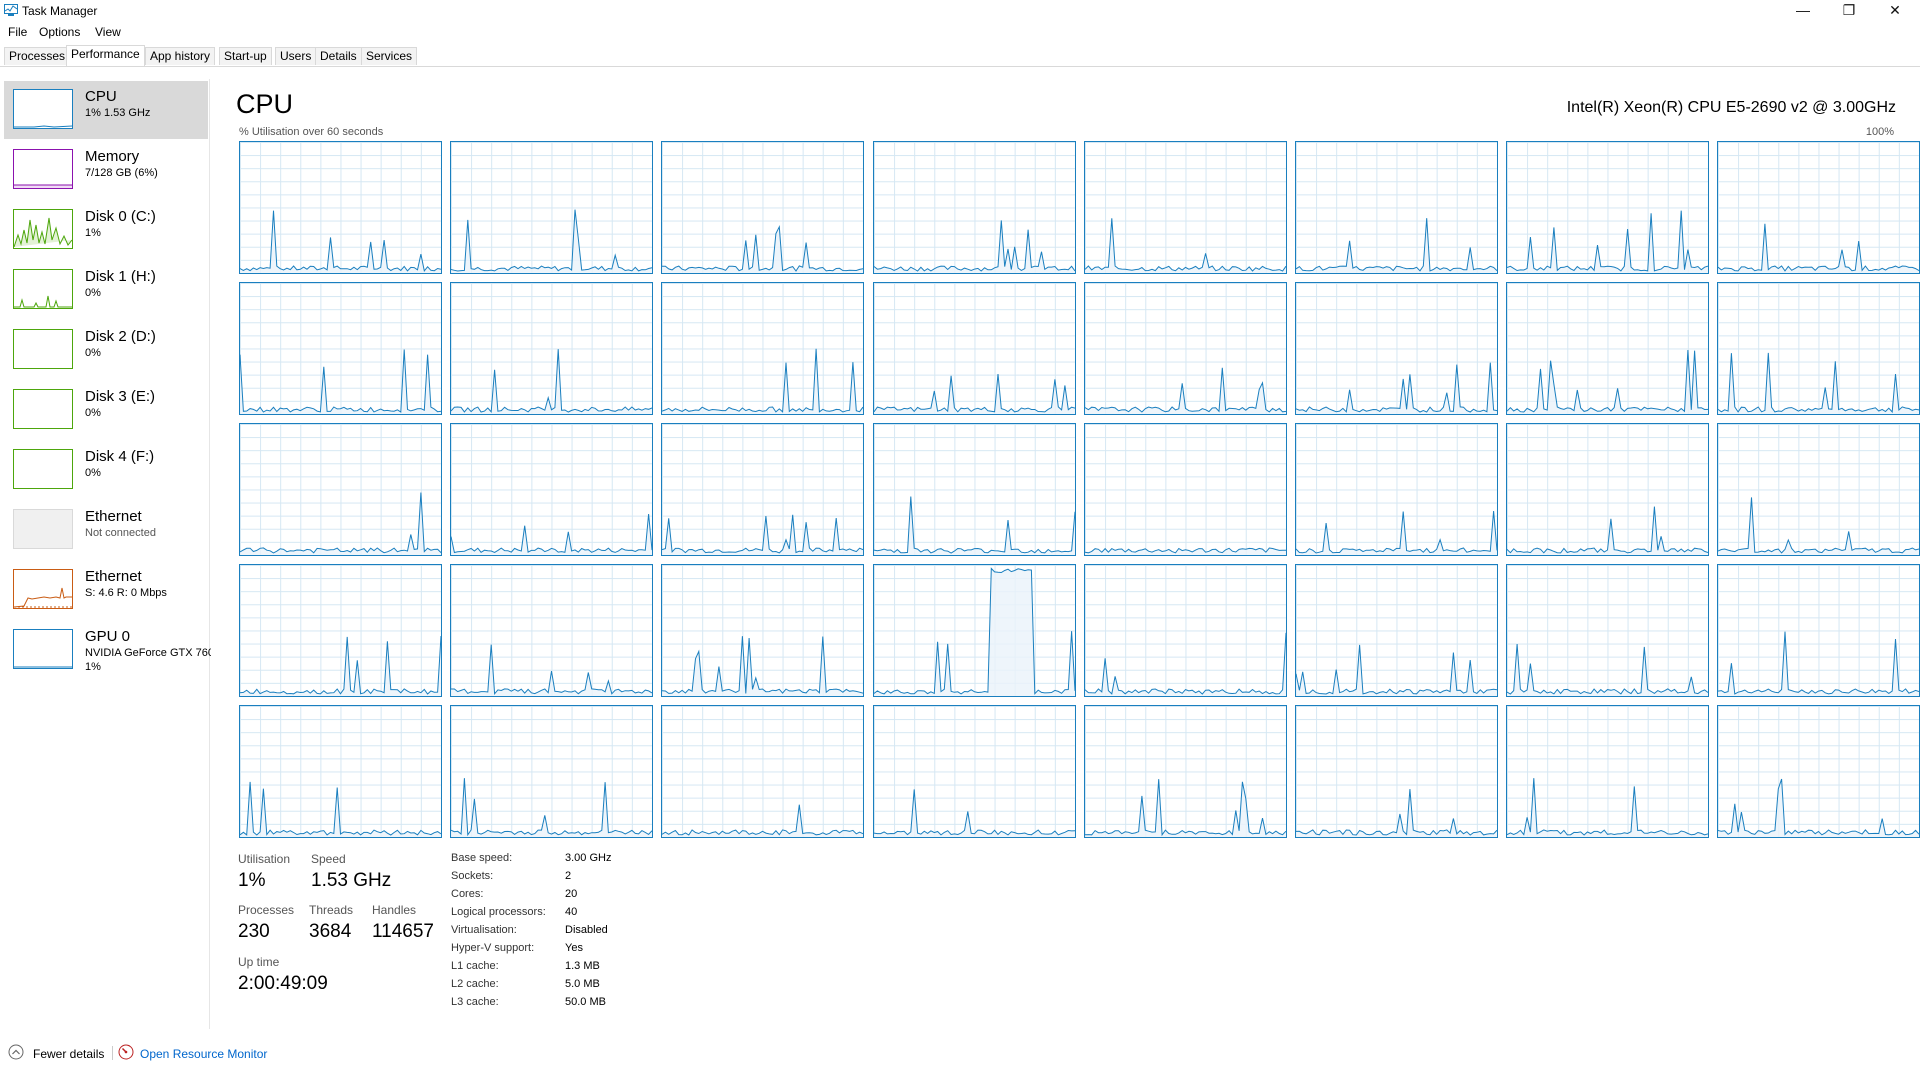  I want to click on graph-caption: % Utilisation over 60 seconds, so click(311, 132).